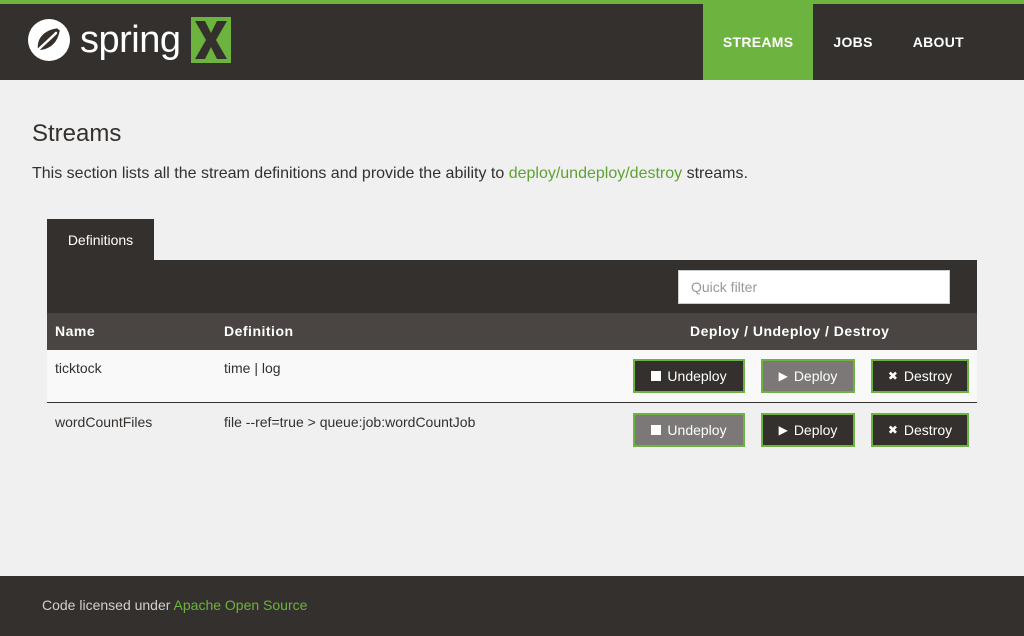  What do you see at coordinates (814, 287) in the screenshot?
I see `quick-filter-input` at bounding box center [814, 287].